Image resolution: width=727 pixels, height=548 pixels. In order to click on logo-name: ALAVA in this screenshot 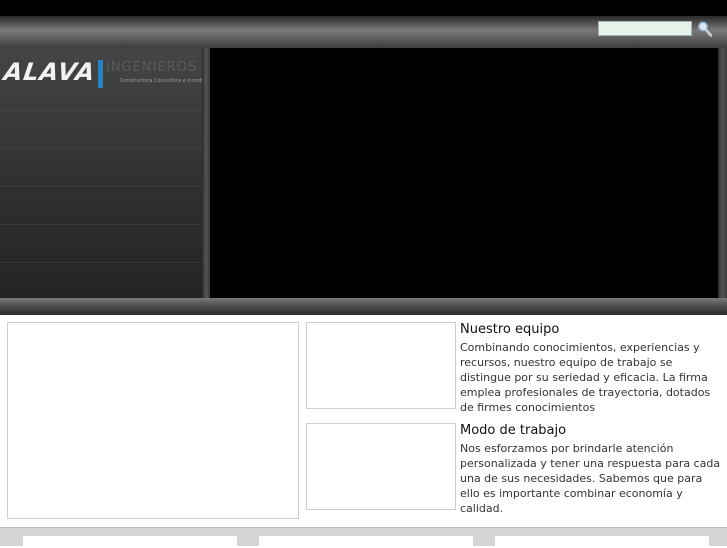, I will do `click(50, 72)`.